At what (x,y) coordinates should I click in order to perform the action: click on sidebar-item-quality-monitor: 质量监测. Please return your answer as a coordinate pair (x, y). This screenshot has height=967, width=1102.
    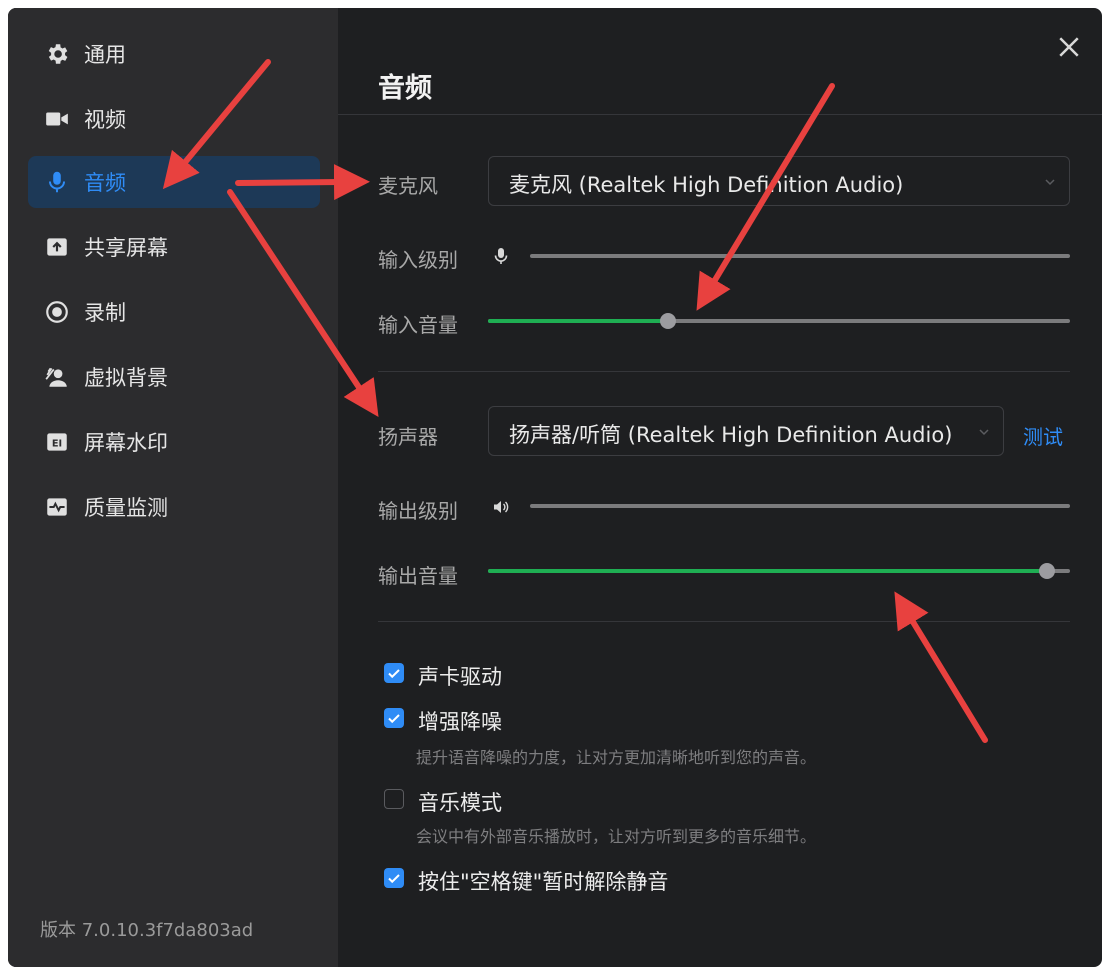
    Looking at the image, I should click on (174, 507).